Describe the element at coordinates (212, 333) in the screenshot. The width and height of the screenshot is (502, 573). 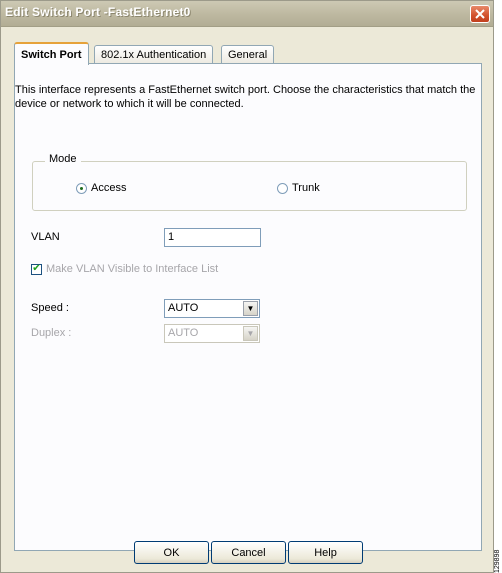
I see `duplex-select: AUTO ▼` at that location.